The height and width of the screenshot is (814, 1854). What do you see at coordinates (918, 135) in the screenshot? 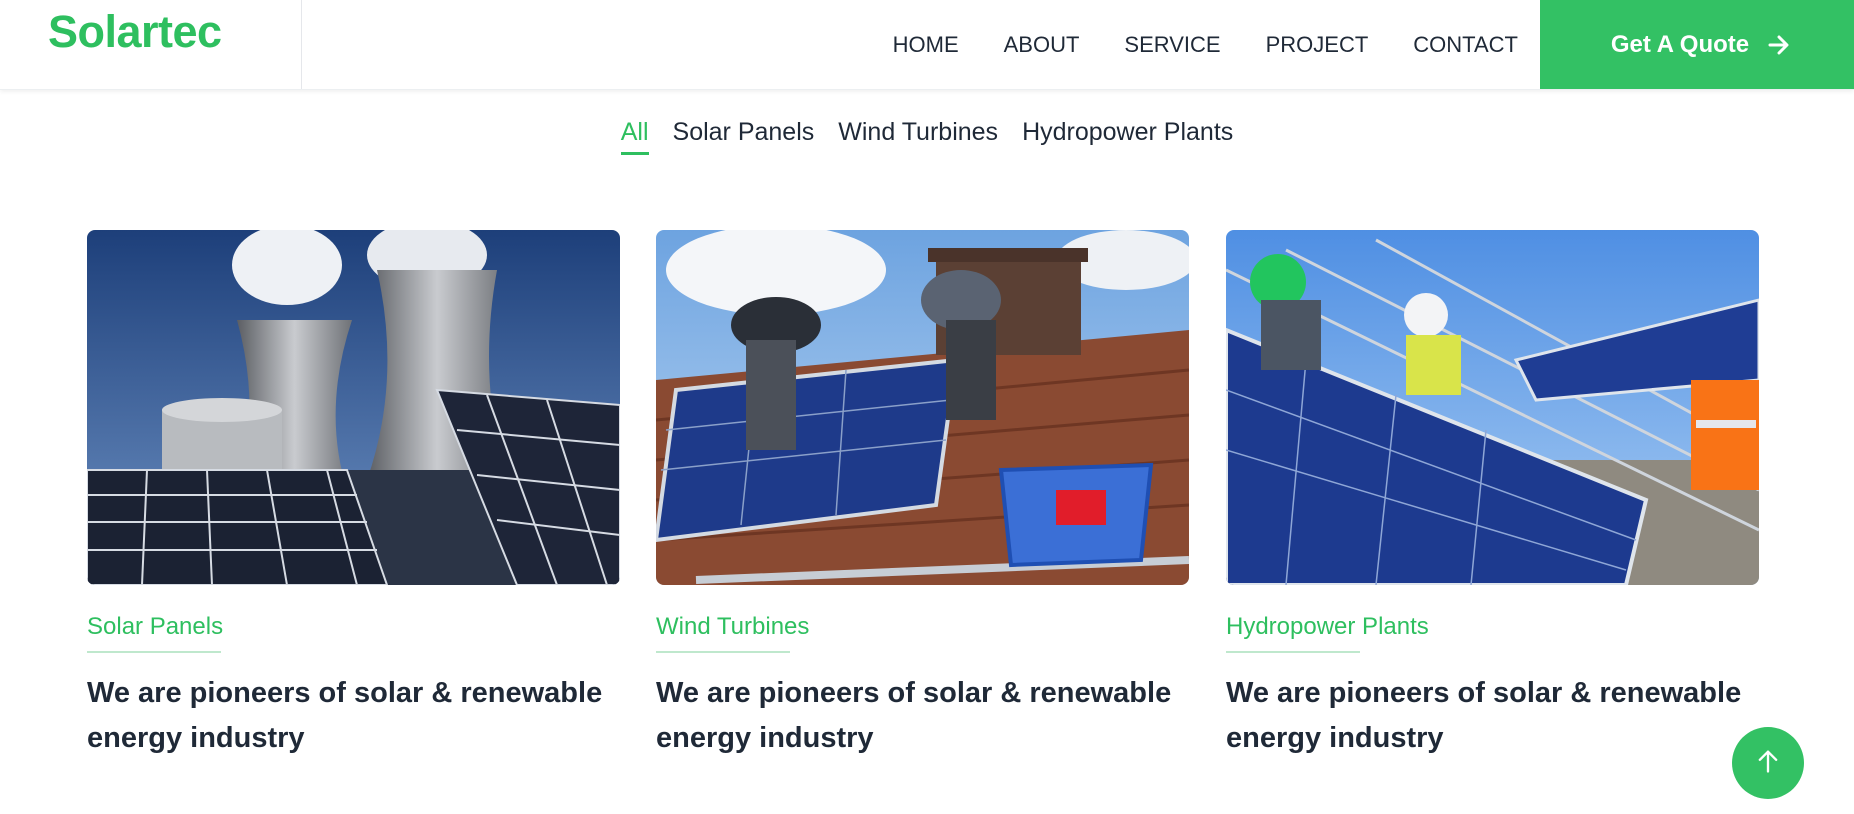
I see `filter-wind-turbines: Wind Turbines` at bounding box center [918, 135].